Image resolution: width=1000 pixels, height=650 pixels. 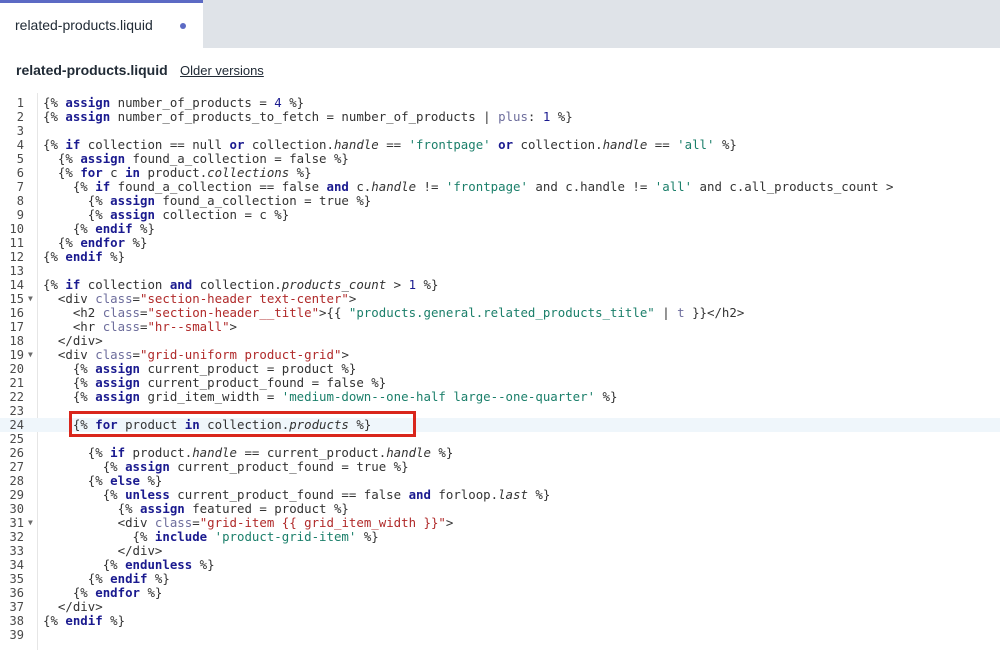 What do you see at coordinates (140, 550) in the screenshot?
I see `code-text: </div>` at bounding box center [140, 550].